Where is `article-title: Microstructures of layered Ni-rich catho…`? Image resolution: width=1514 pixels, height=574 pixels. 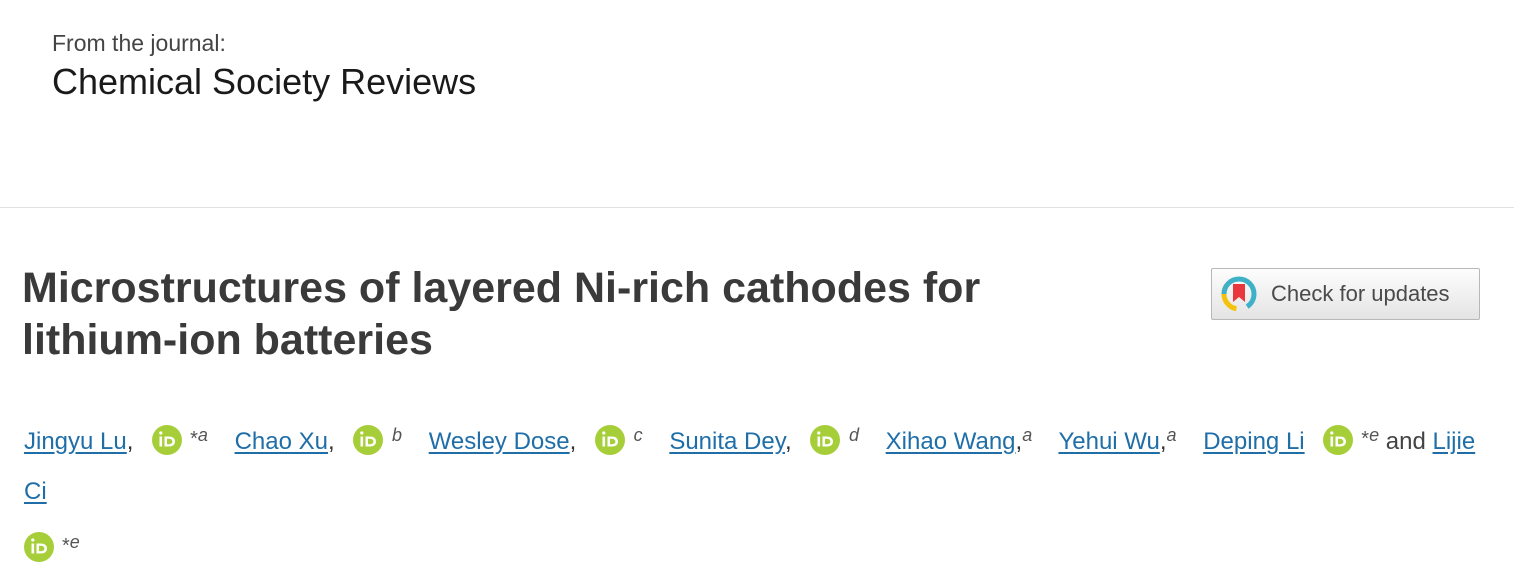 article-title: Microstructures of layered Ni-rich catho… is located at coordinates (501, 314).